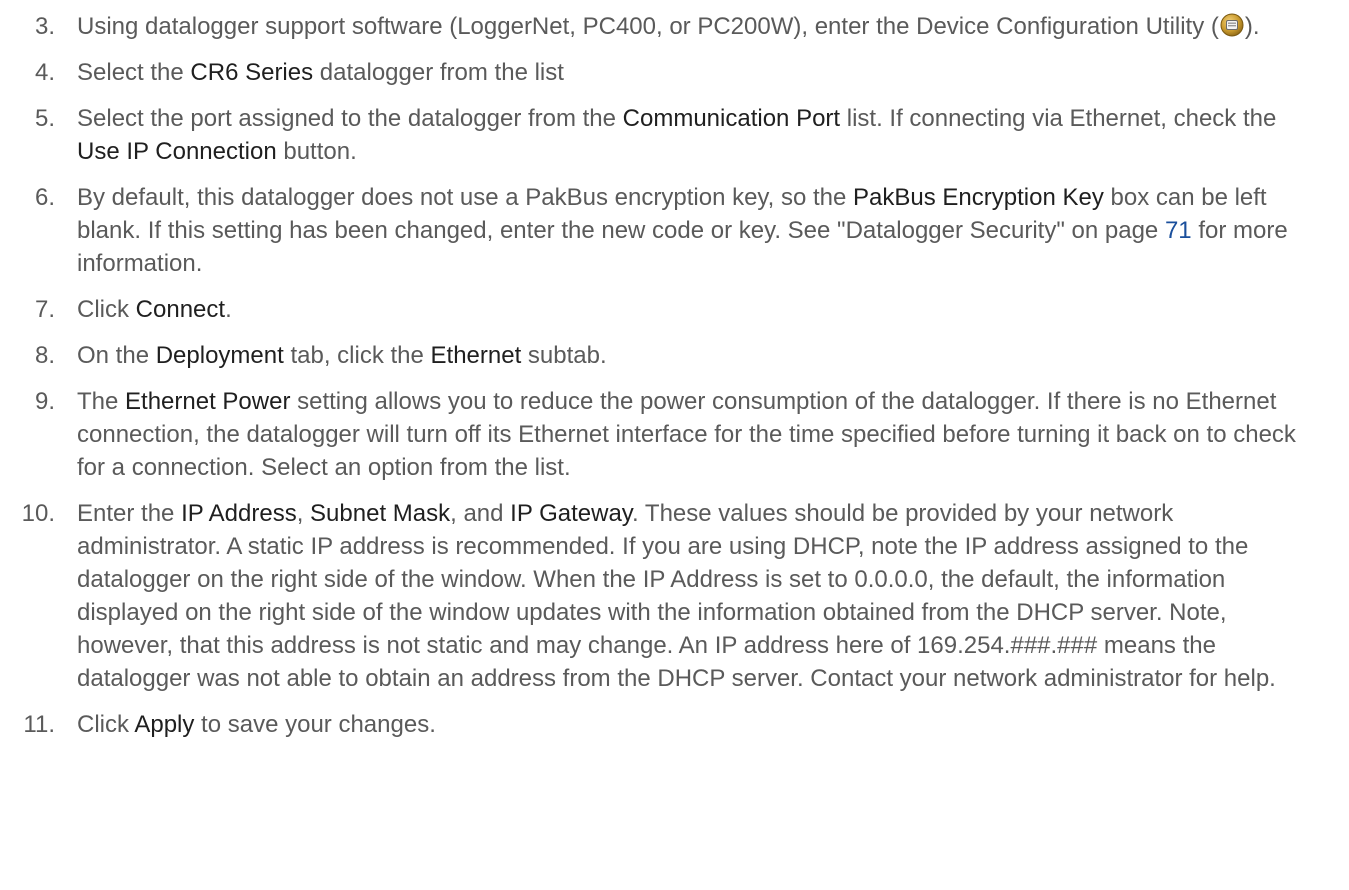  Describe the element at coordinates (39, 724) in the screenshot. I see `step-number: 11.` at that location.